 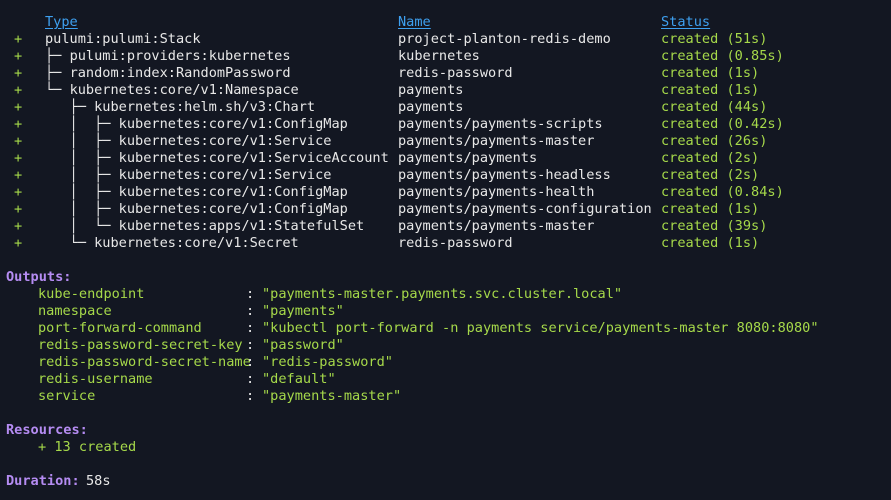 I want to click on resource-type-label: kubernetes:apps/v1:StatefulSet, so click(x=241, y=226).